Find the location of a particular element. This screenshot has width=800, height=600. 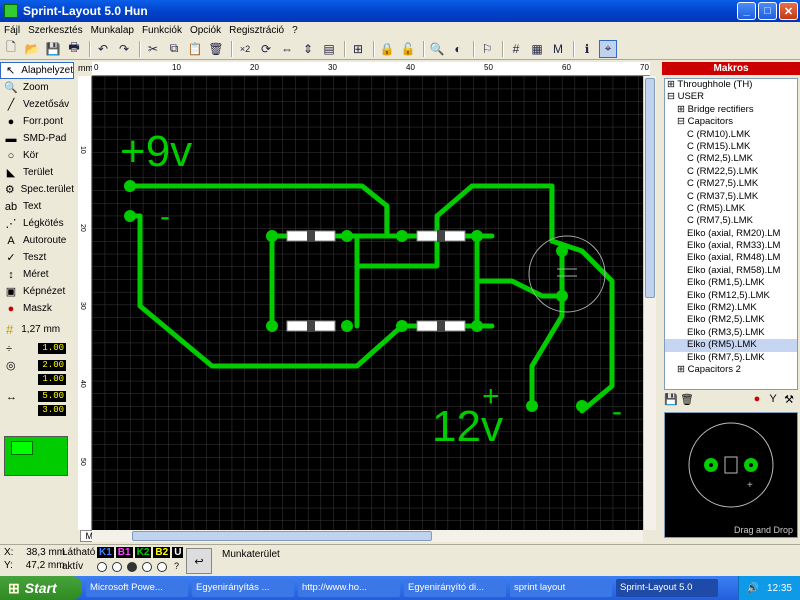

menu-edit: Szerkesztés is located at coordinates (55, 30).